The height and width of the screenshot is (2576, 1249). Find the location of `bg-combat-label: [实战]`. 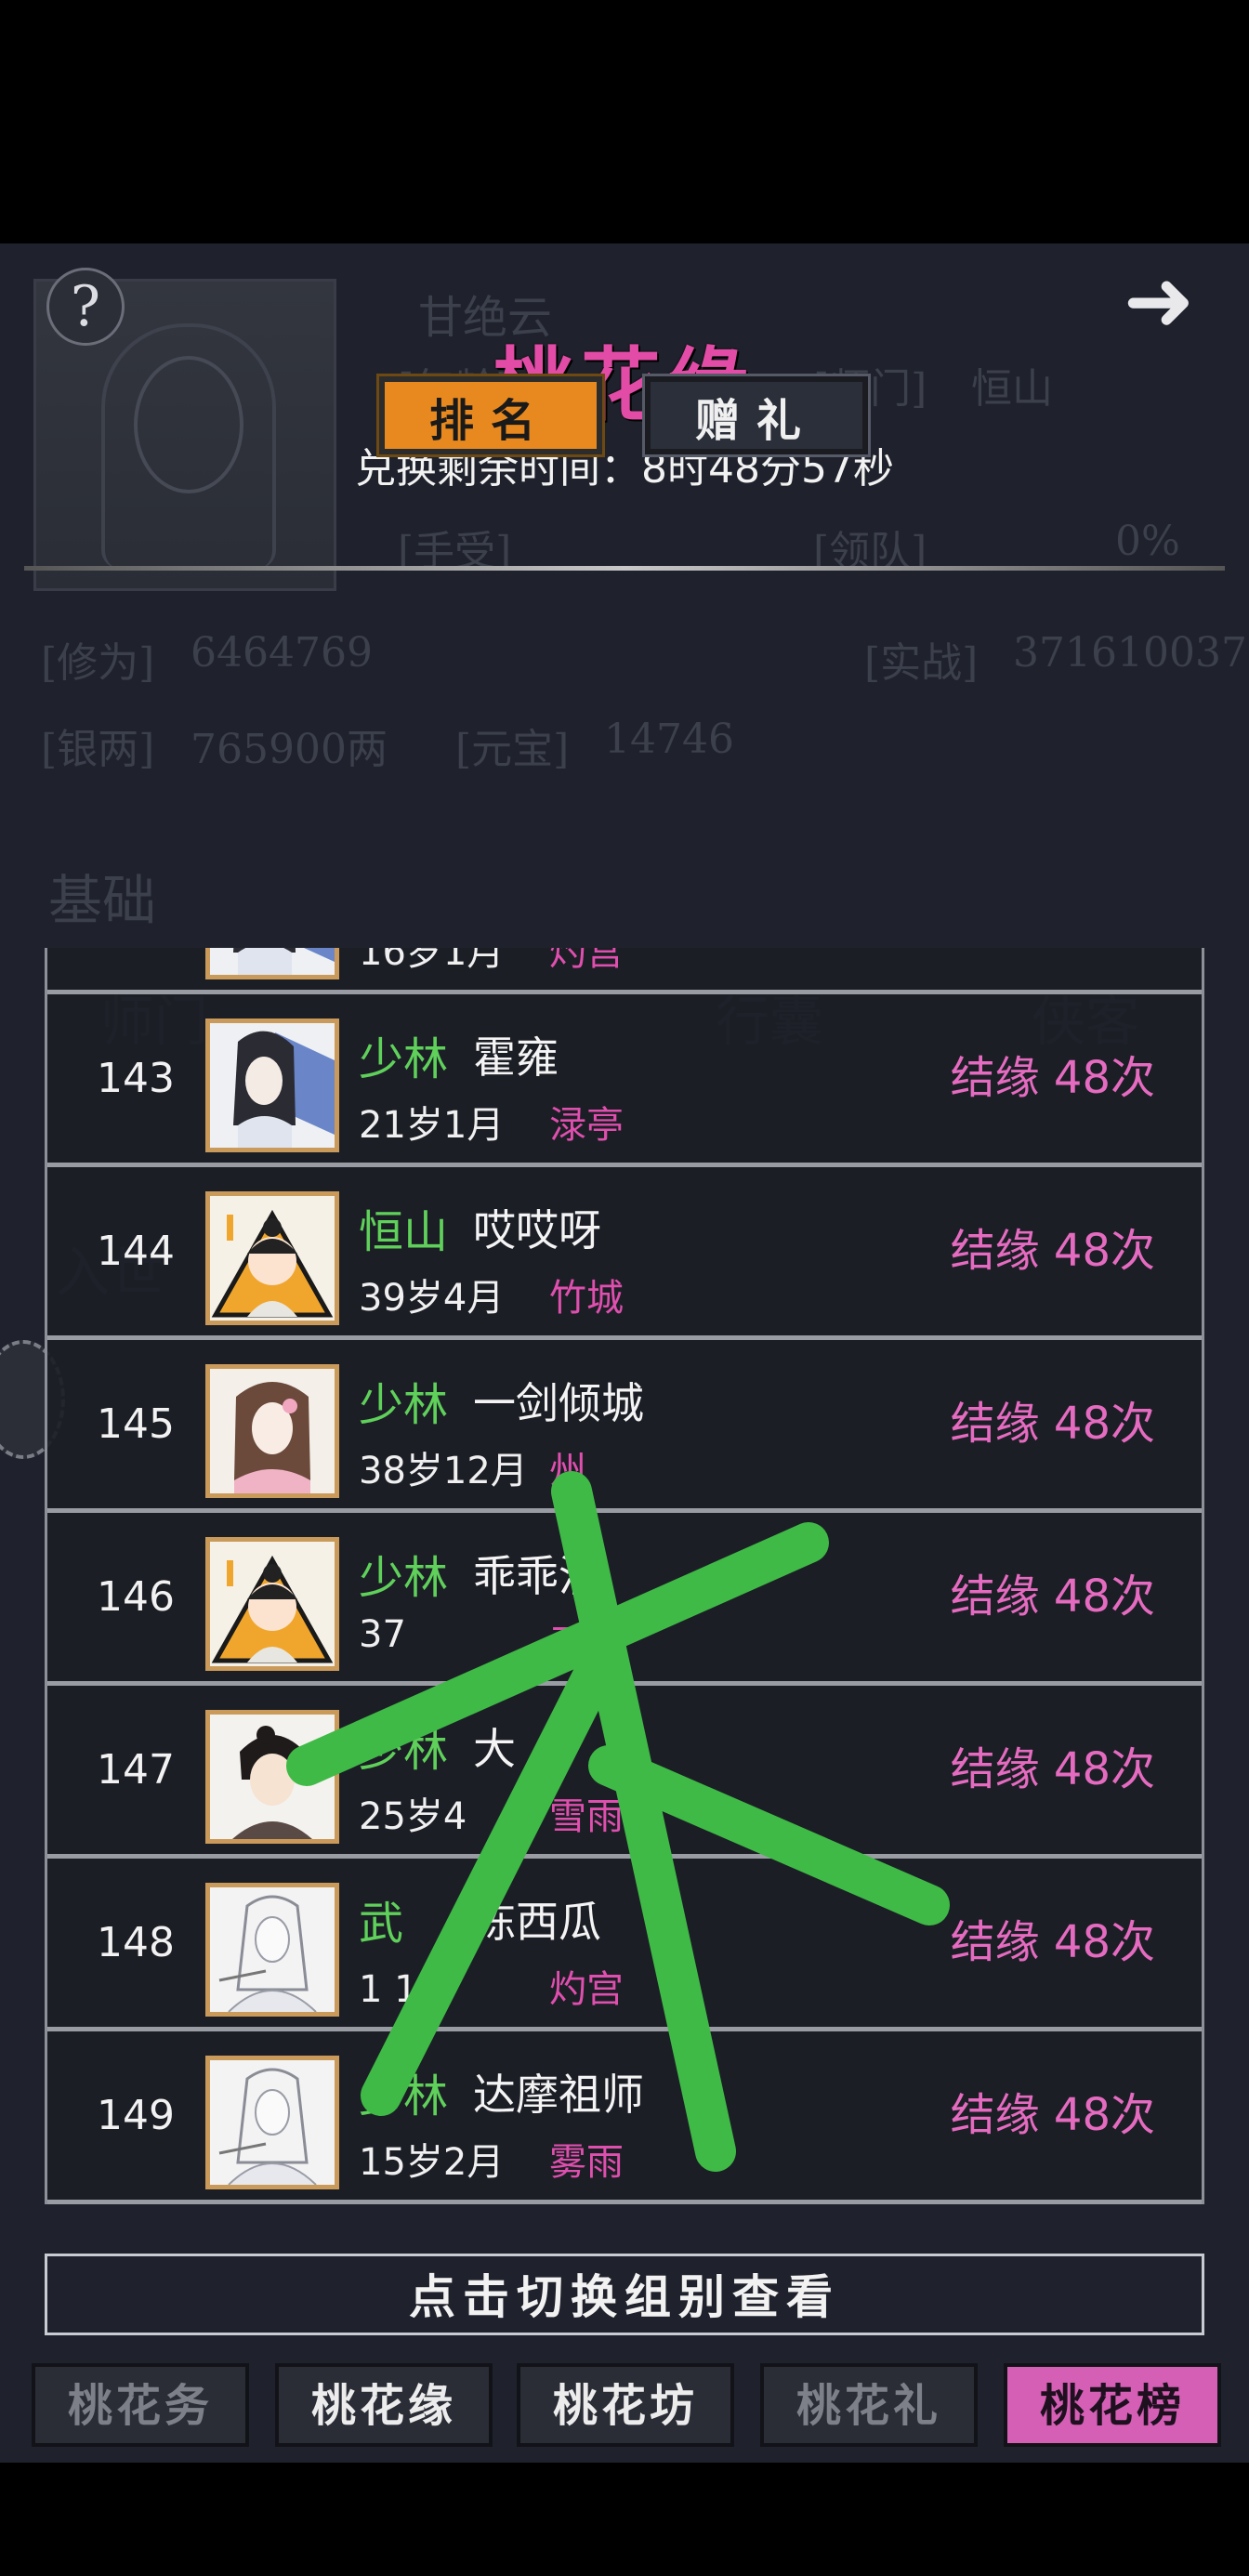

bg-combat-label: [实战] is located at coordinates (921, 663).